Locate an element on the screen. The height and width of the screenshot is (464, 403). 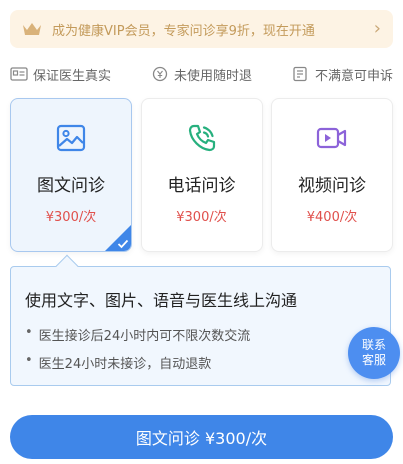
contact-label-line1: 联系 is located at coordinates (373, 345).